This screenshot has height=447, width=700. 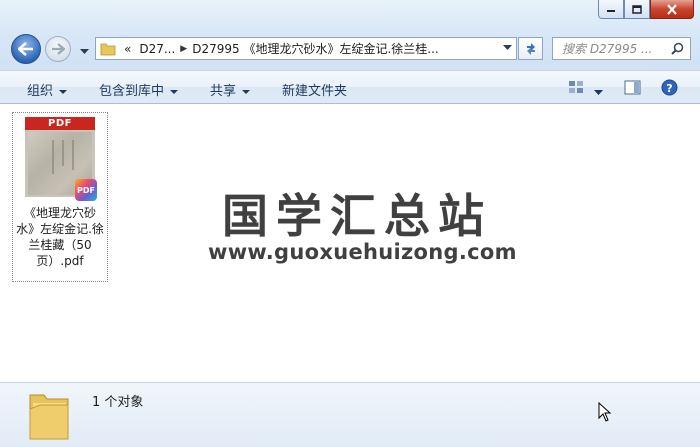 I want to click on recent-pages-dropdown, so click(x=84, y=51).